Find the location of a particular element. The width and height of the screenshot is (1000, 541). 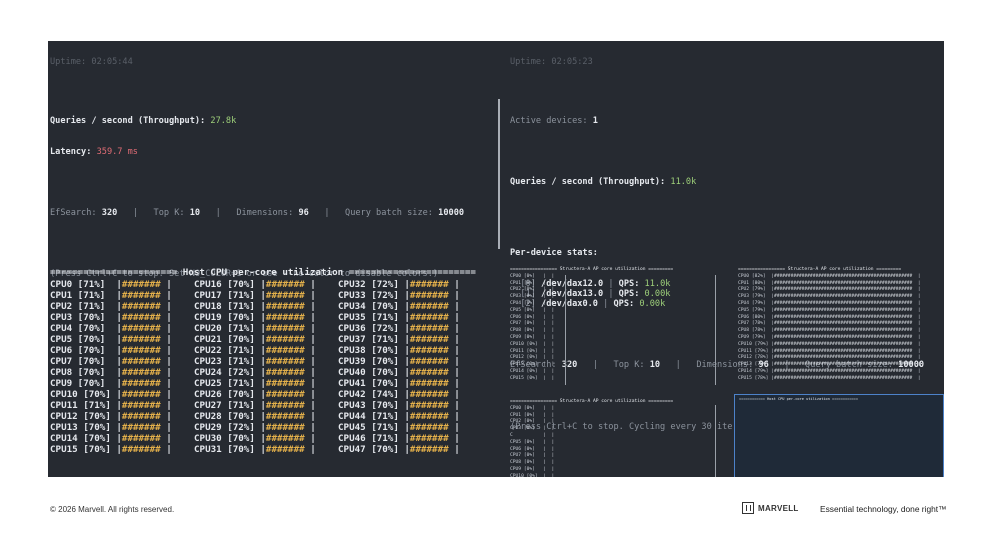

cpu-label: CPU42 [74%] | is located at coordinates (374, 394).